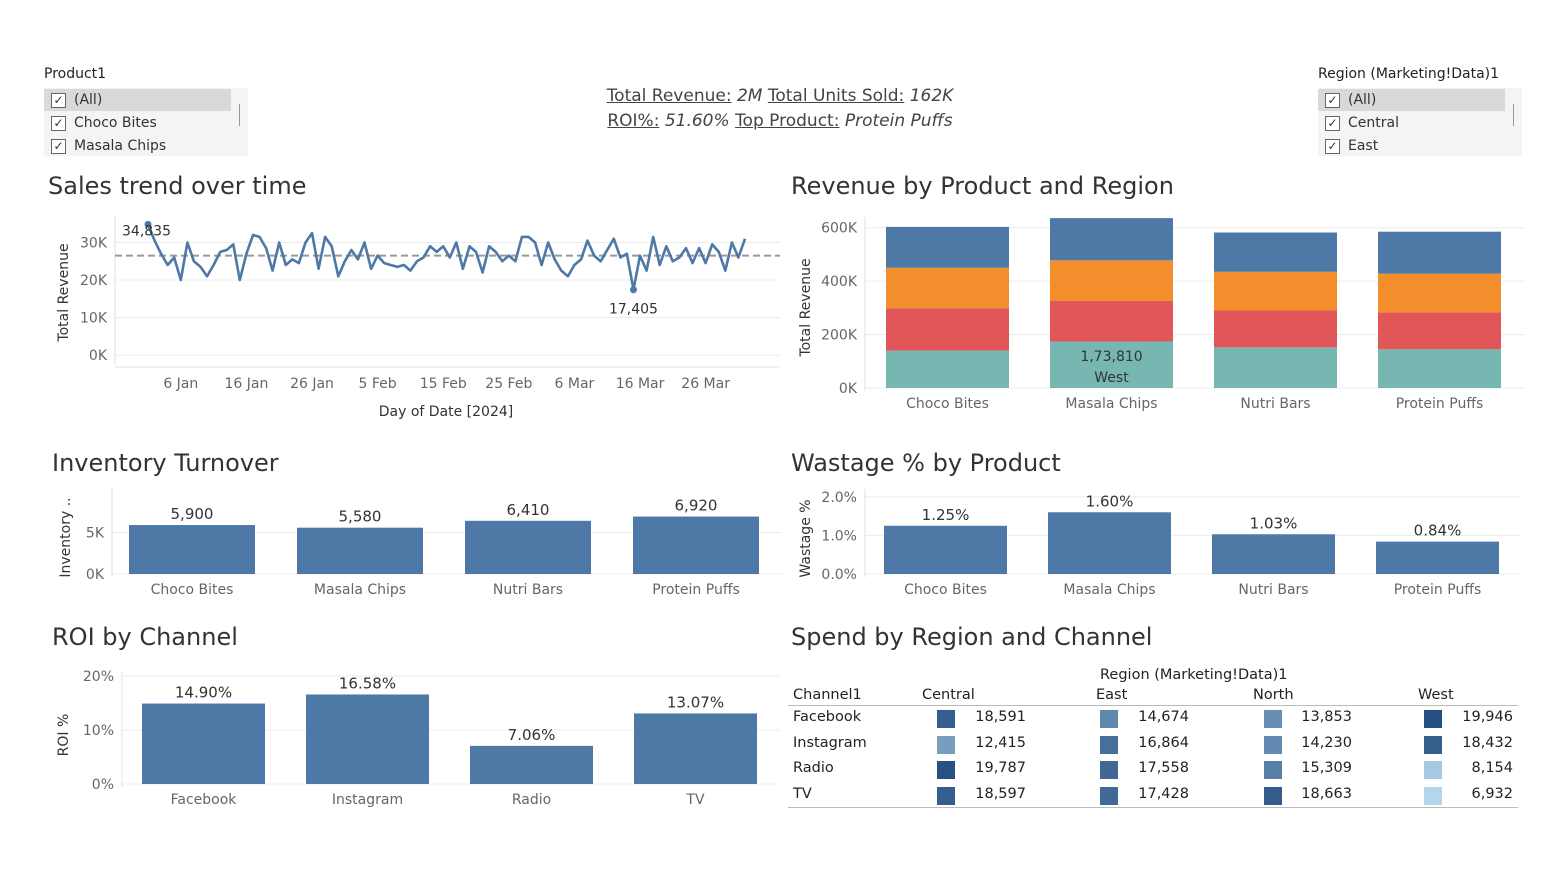 The image size is (1566, 887). What do you see at coordinates (1000, 742) in the screenshot?
I see `table-cell-value: 12,415` at bounding box center [1000, 742].